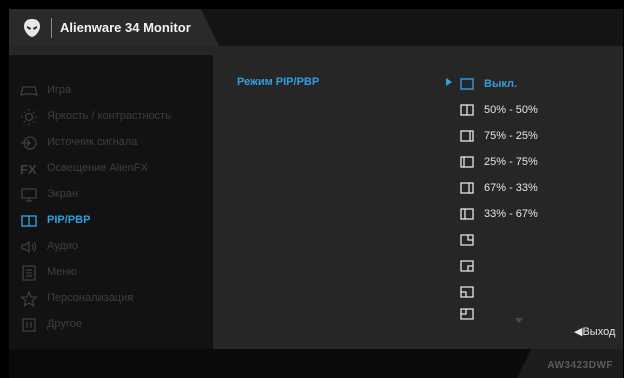 Image resolution: width=624 pixels, height=378 pixels. Describe the element at coordinates (29, 143) in the screenshot. I see `input-source-icon` at that location.